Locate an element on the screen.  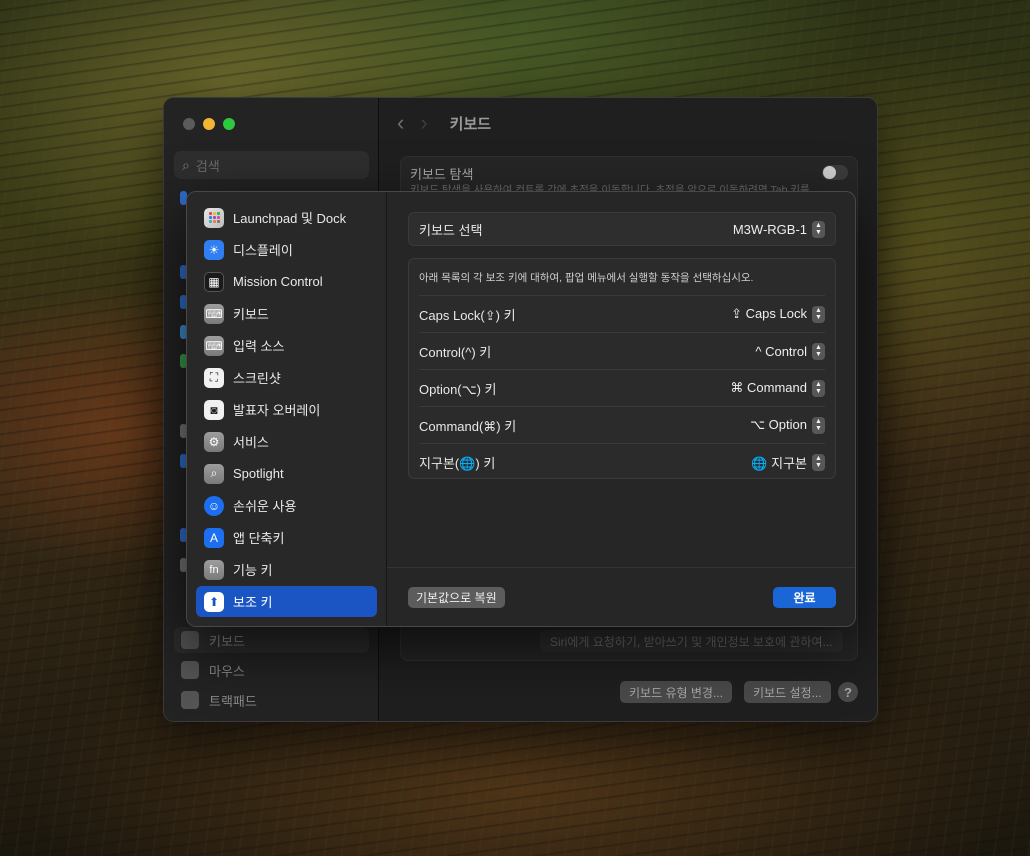
keyboard-select-row: 키보드 선택 M3W-RGB-1 ▲ ▼ is located at coordinates (622, 229).